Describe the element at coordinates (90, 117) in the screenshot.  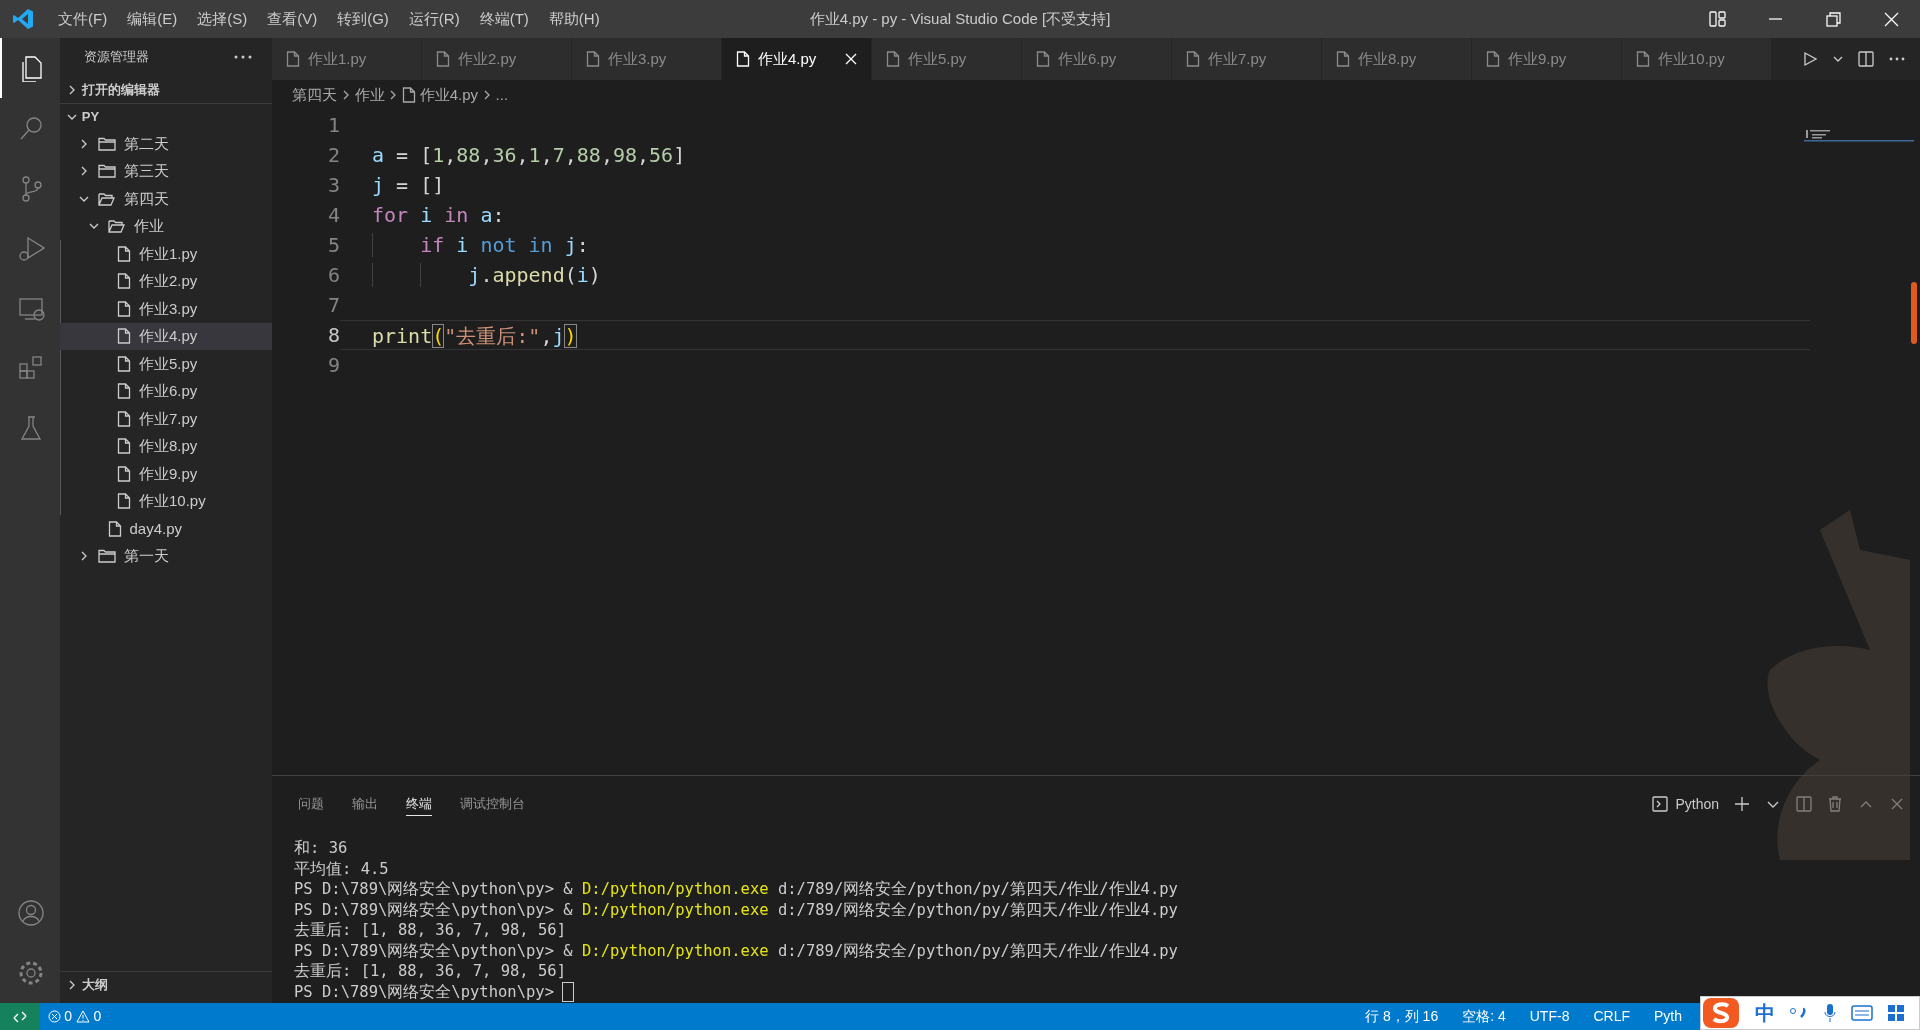
I see `section-header: PY` at that location.